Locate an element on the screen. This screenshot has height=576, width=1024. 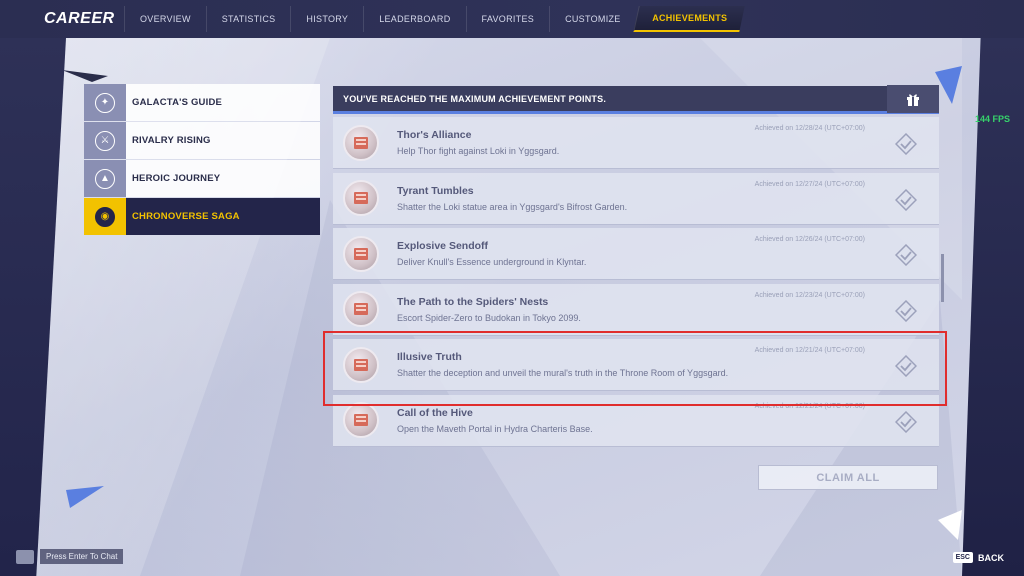
rivalry-icon: ⚔ is located at coordinates (105, 140).